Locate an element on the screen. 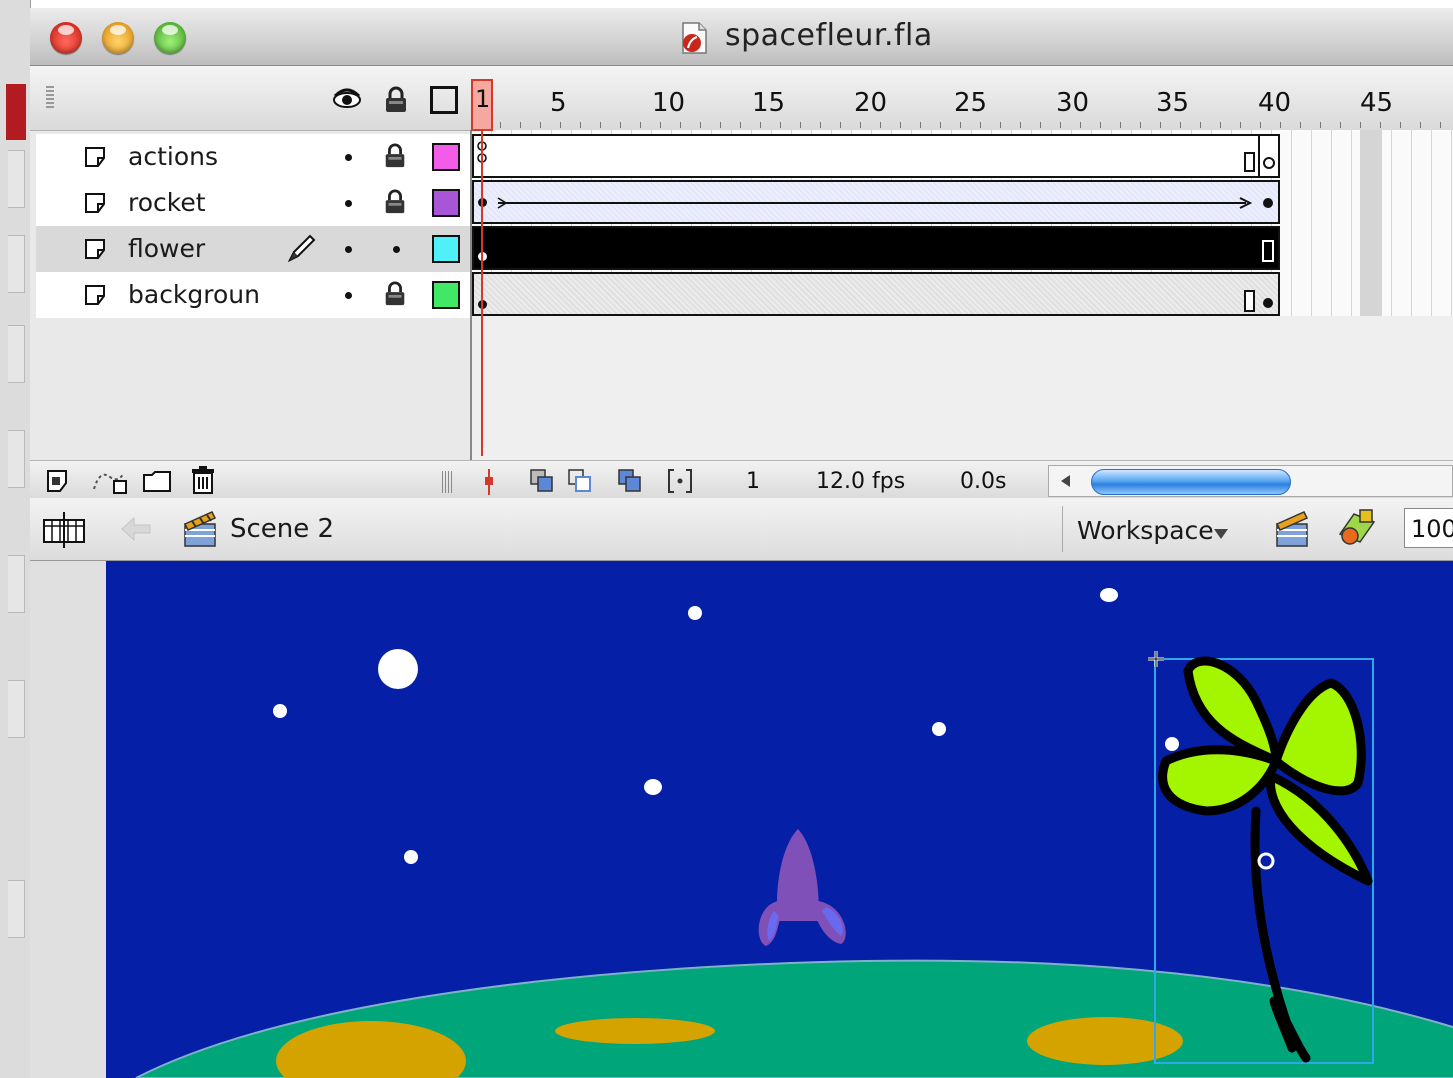  layer-row-background: backgroun is located at coordinates (253, 295).